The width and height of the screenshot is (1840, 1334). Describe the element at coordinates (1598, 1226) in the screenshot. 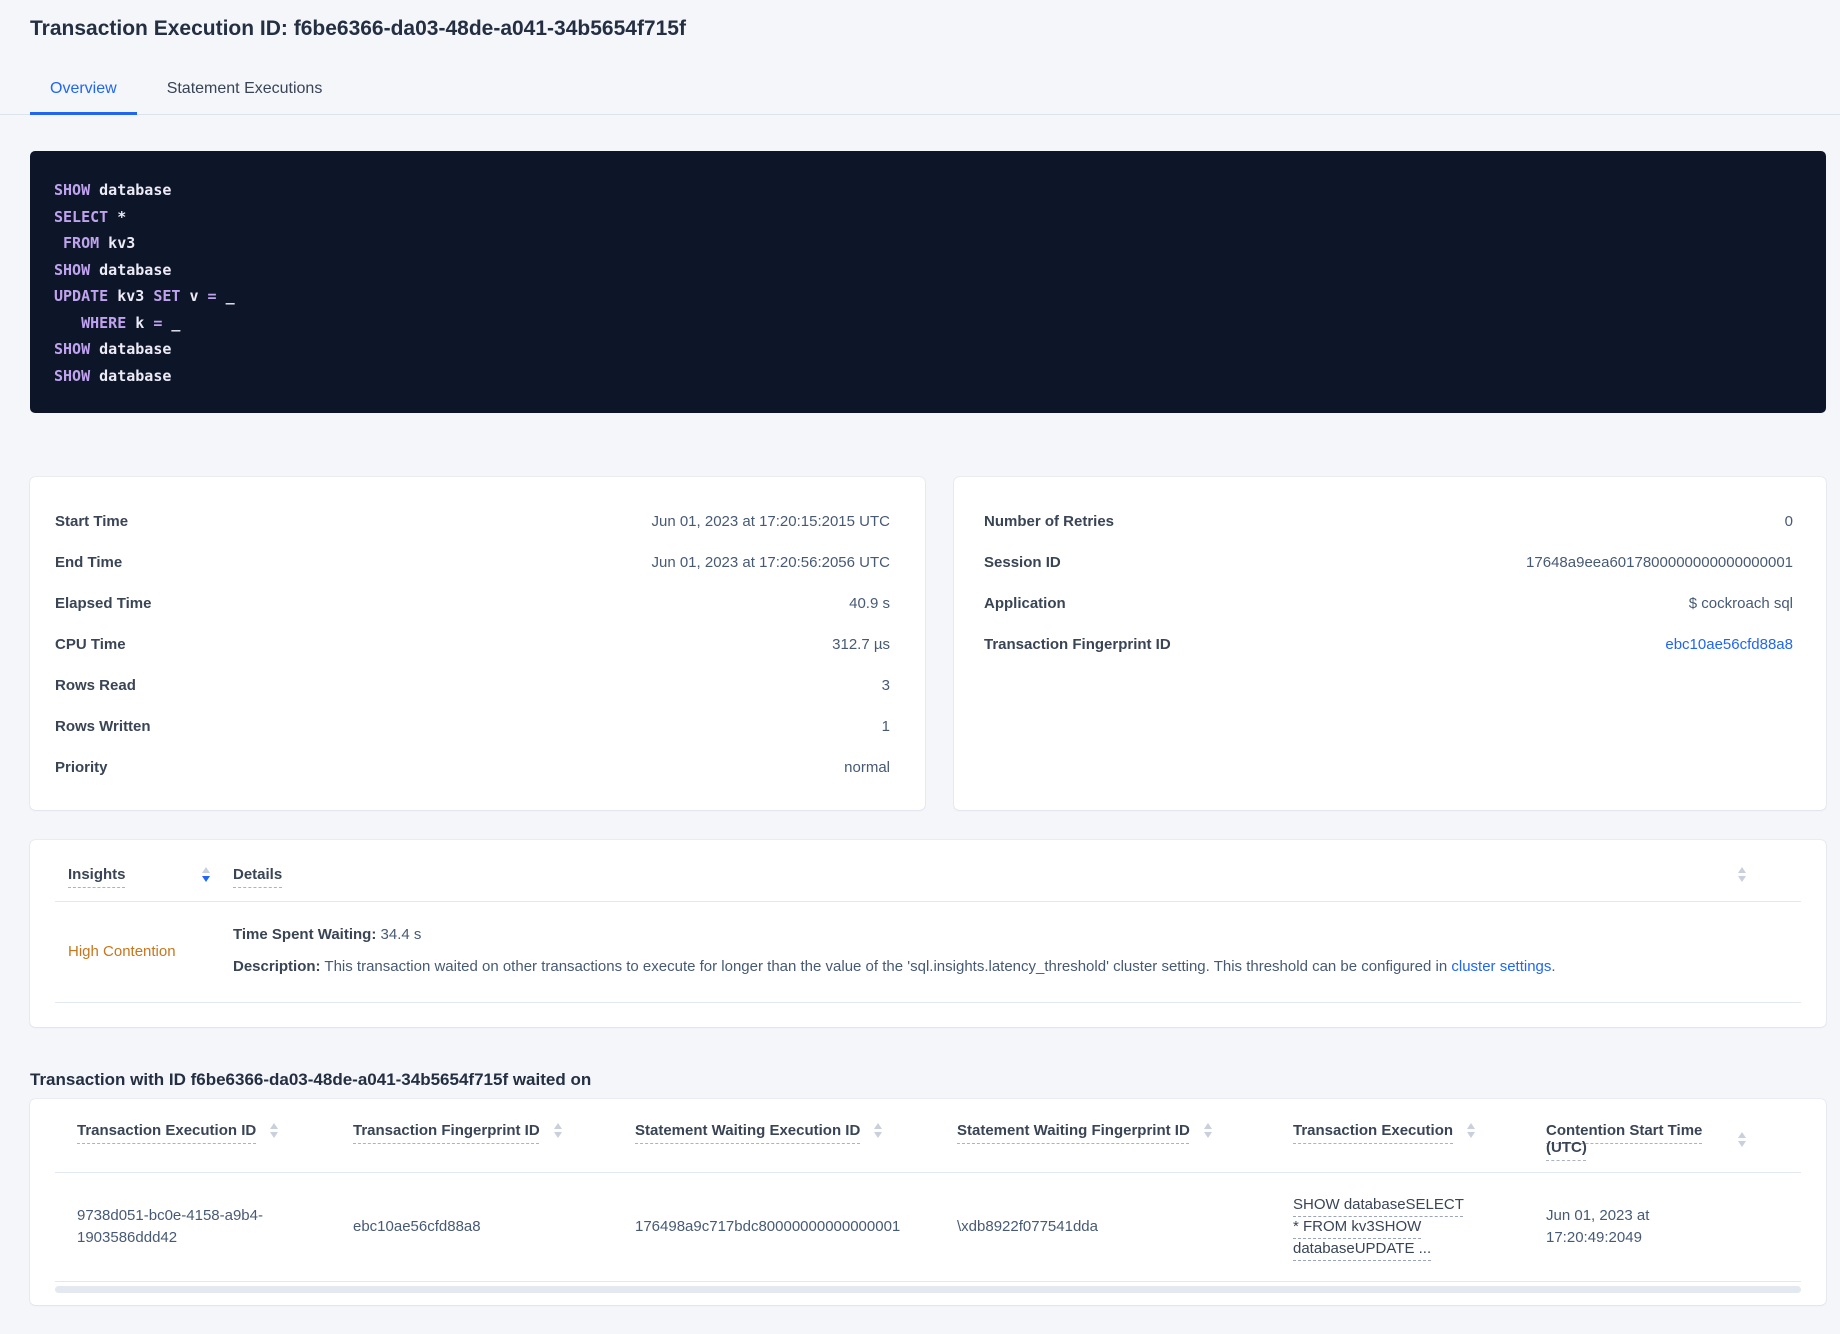

I see `cell-contention-start-time: Jun 01, 2023 at 17:20:49:2049` at that location.